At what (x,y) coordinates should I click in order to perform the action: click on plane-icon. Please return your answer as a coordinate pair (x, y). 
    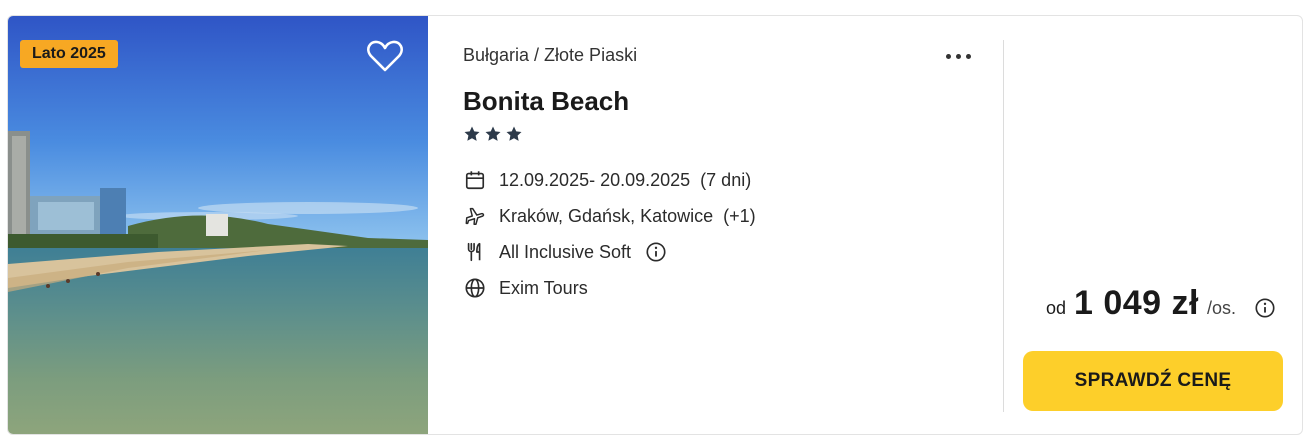
    Looking at the image, I should click on (475, 216).